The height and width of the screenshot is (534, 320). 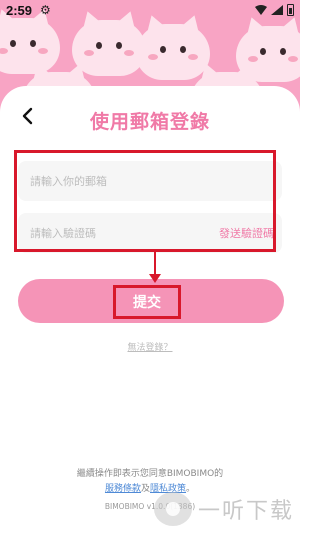 I want to click on watermark-text: 一听下载, so click(x=245, y=511).